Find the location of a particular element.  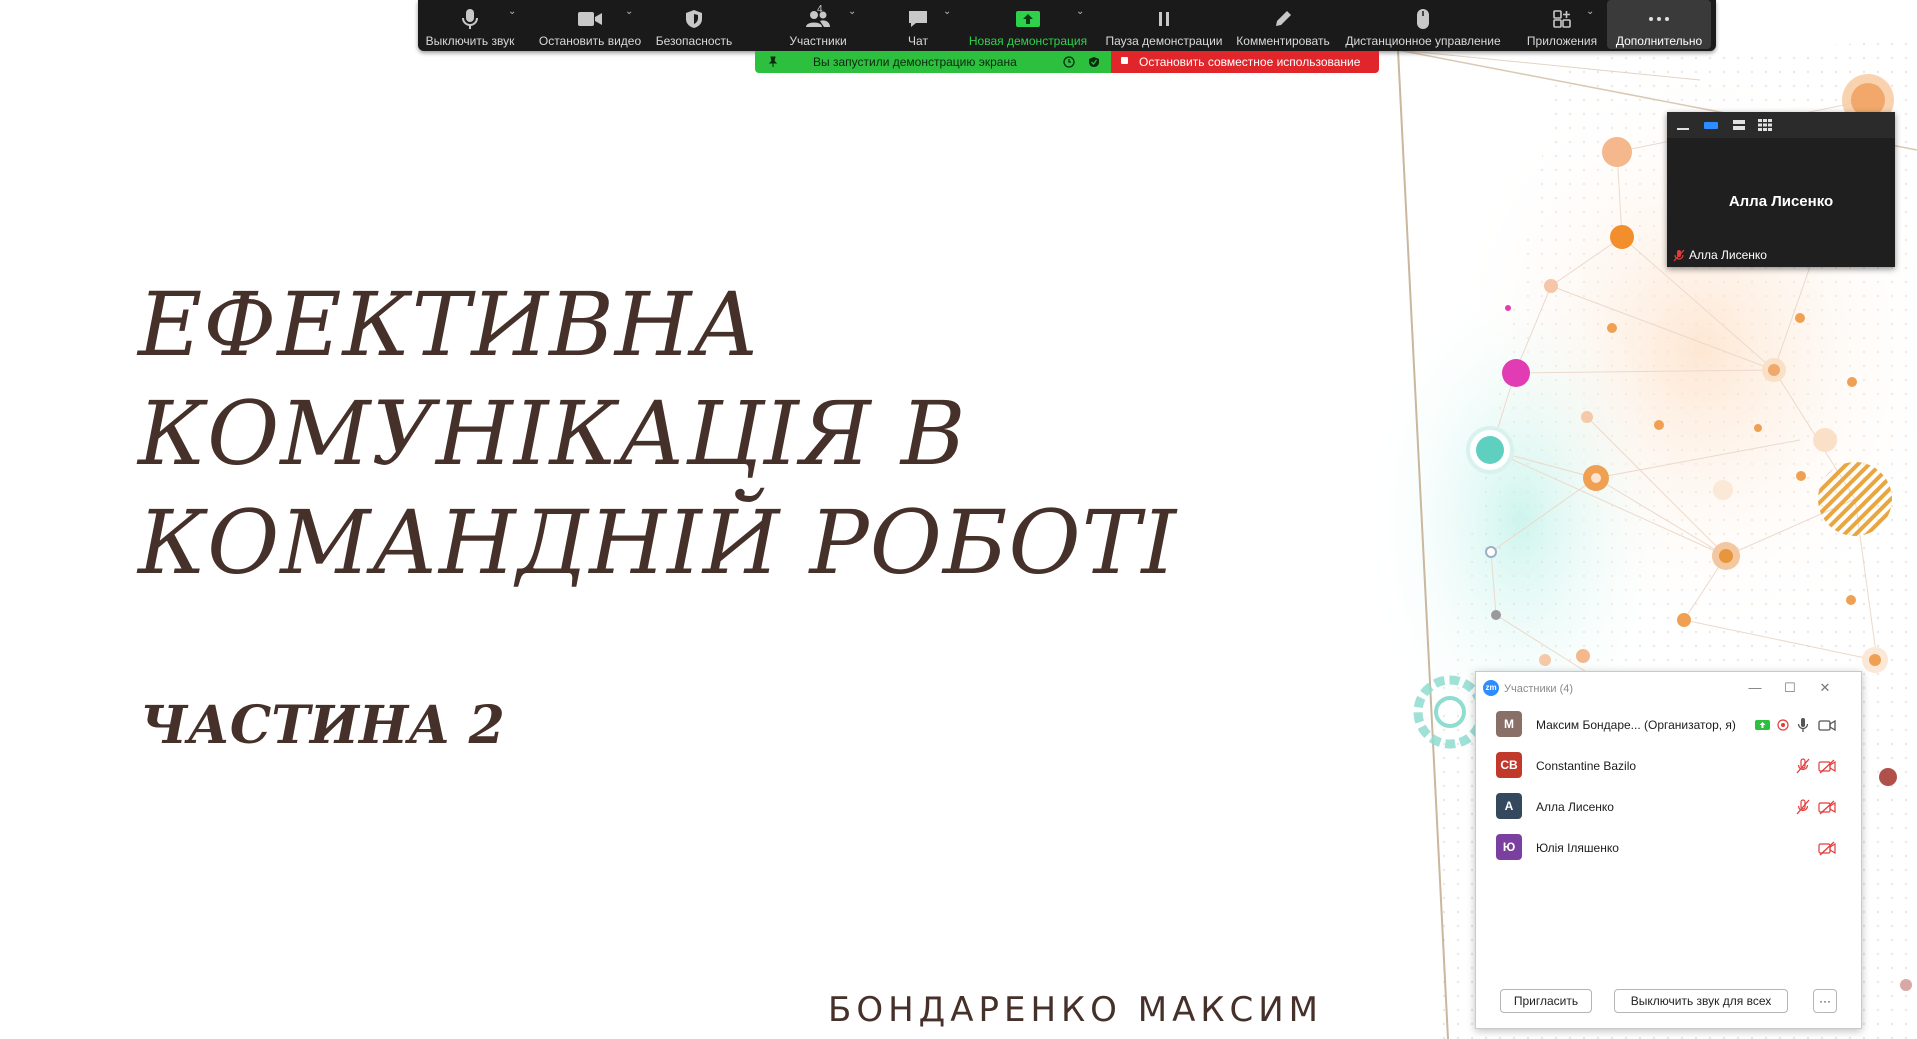

pause-icon is located at coordinates (1164, 19).